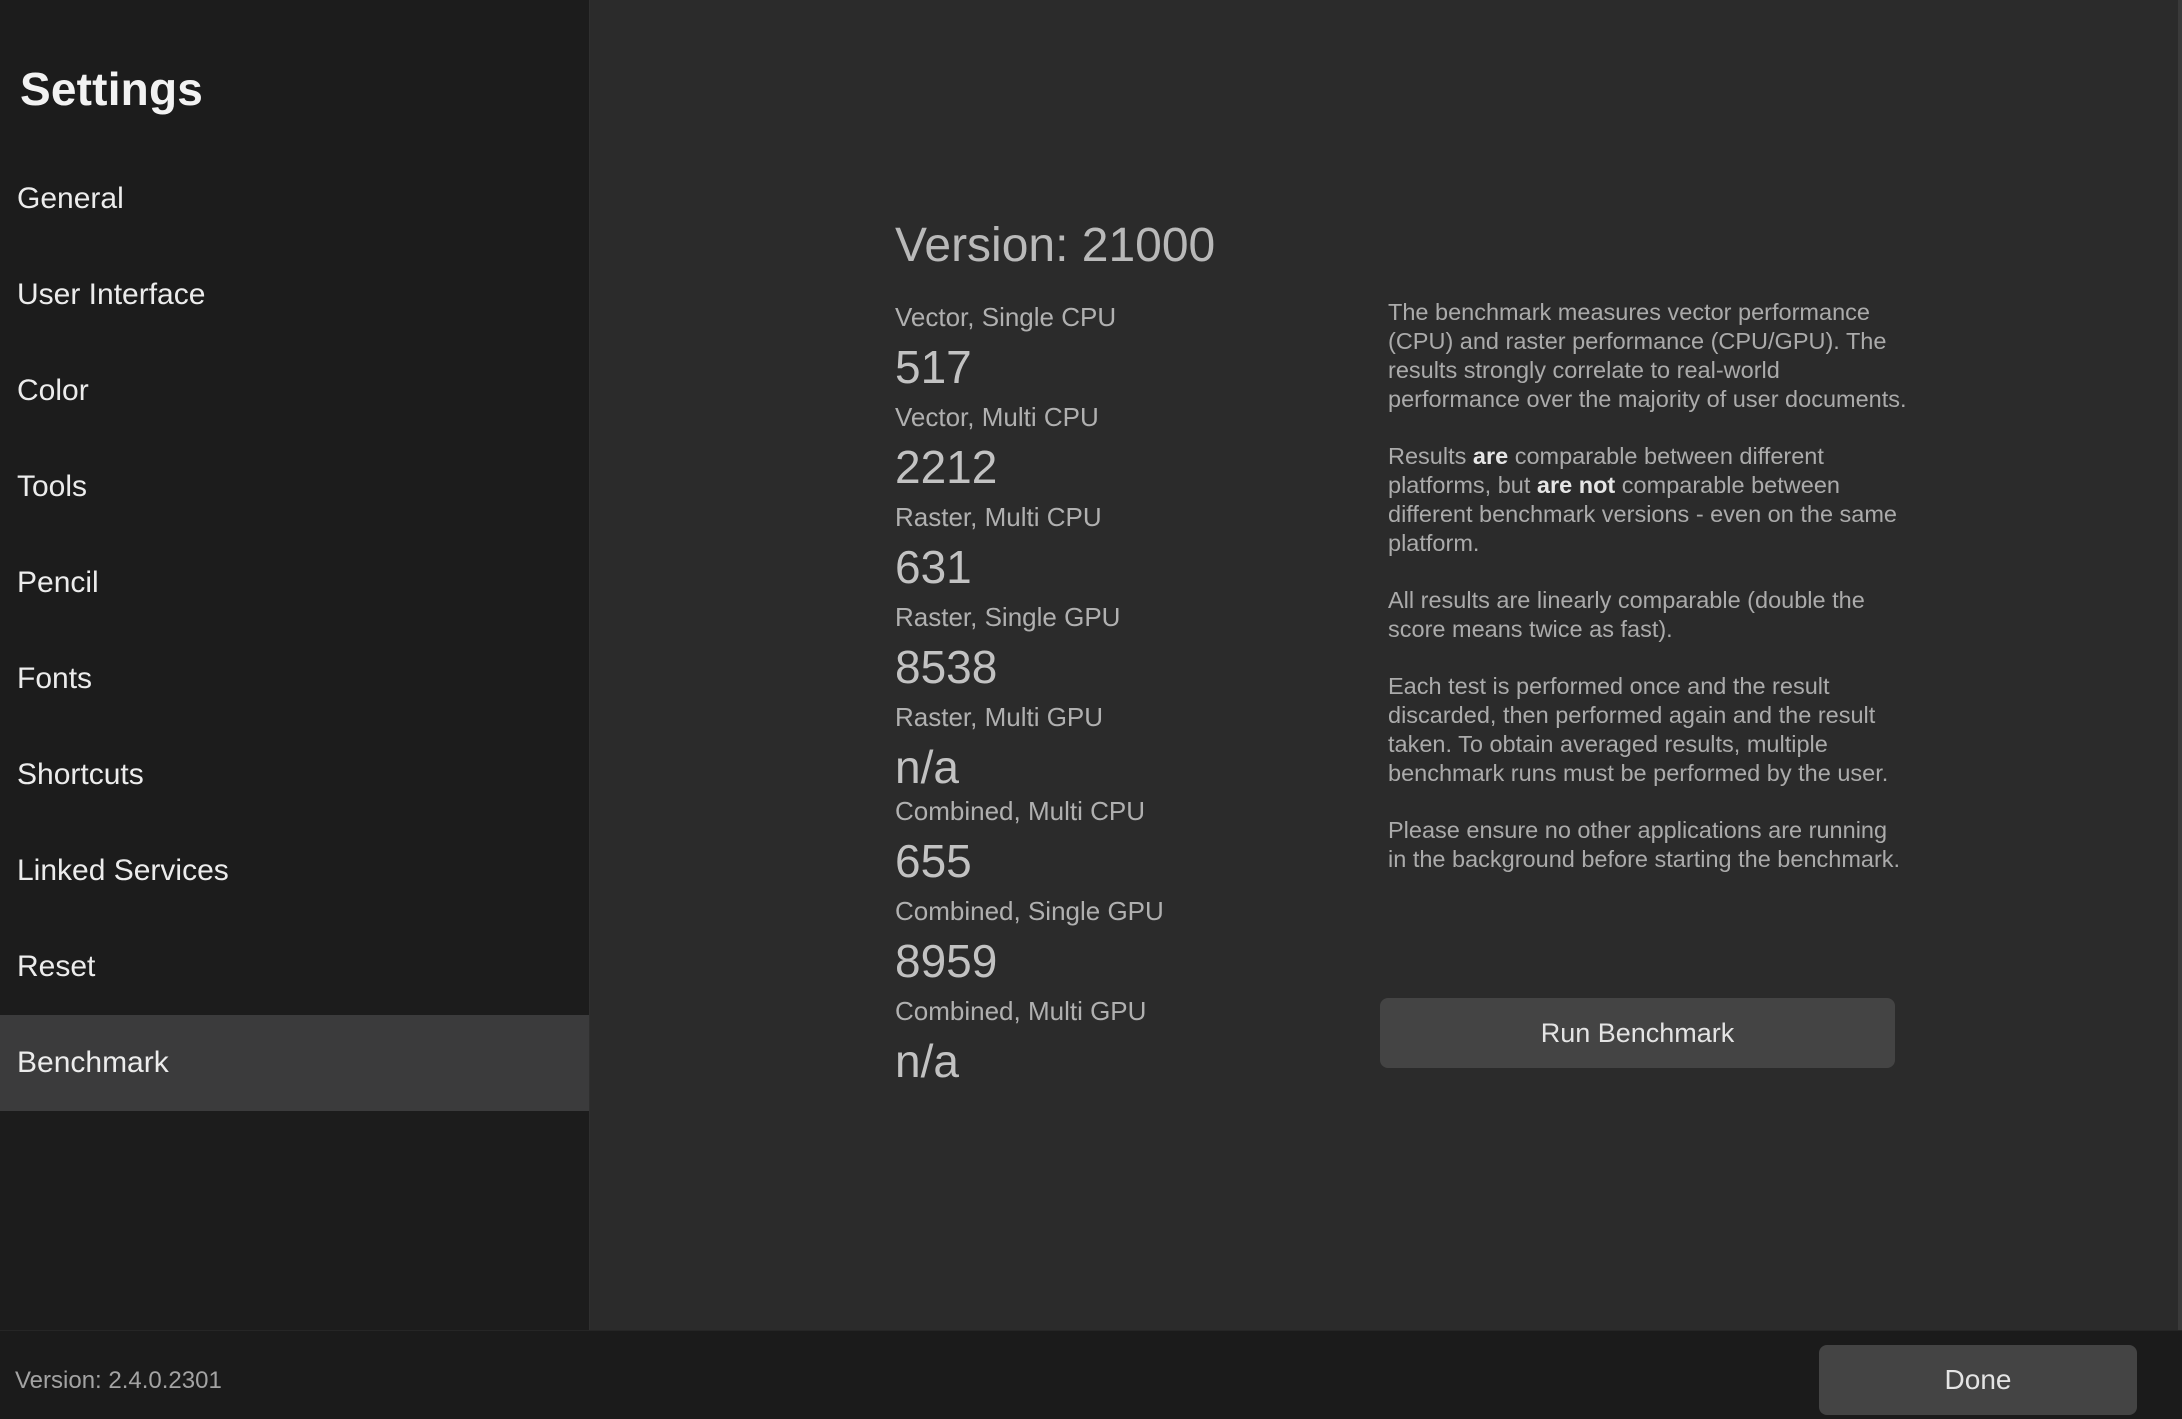 This screenshot has height=1419, width=2182. Describe the element at coordinates (946, 667) in the screenshot. I see `result-value: 8538` at that location.